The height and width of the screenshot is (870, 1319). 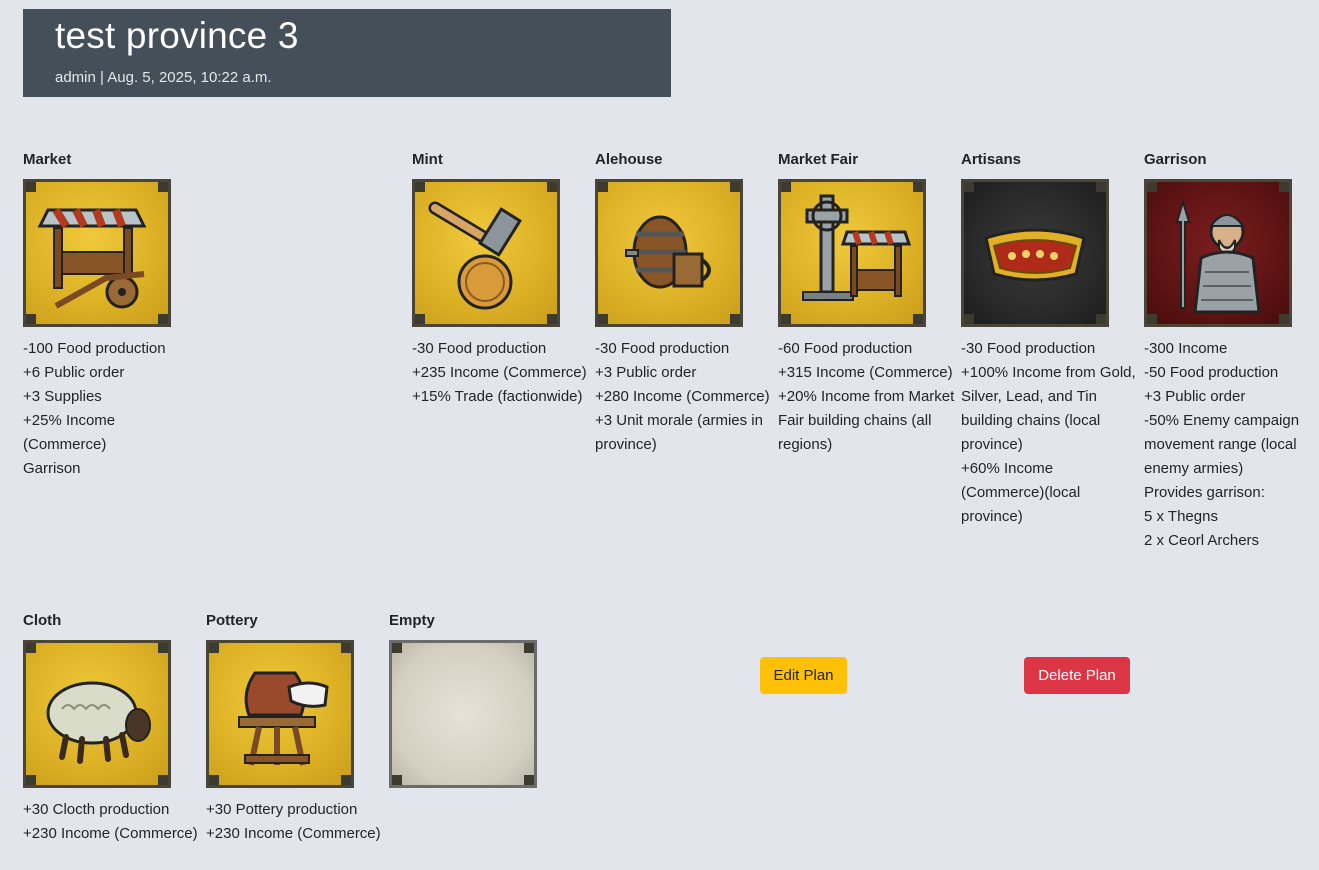 What do you see at coordinates (852, 253) in the screenshot?
I see `cross-stall-icon` at bounding box center [852, 253].